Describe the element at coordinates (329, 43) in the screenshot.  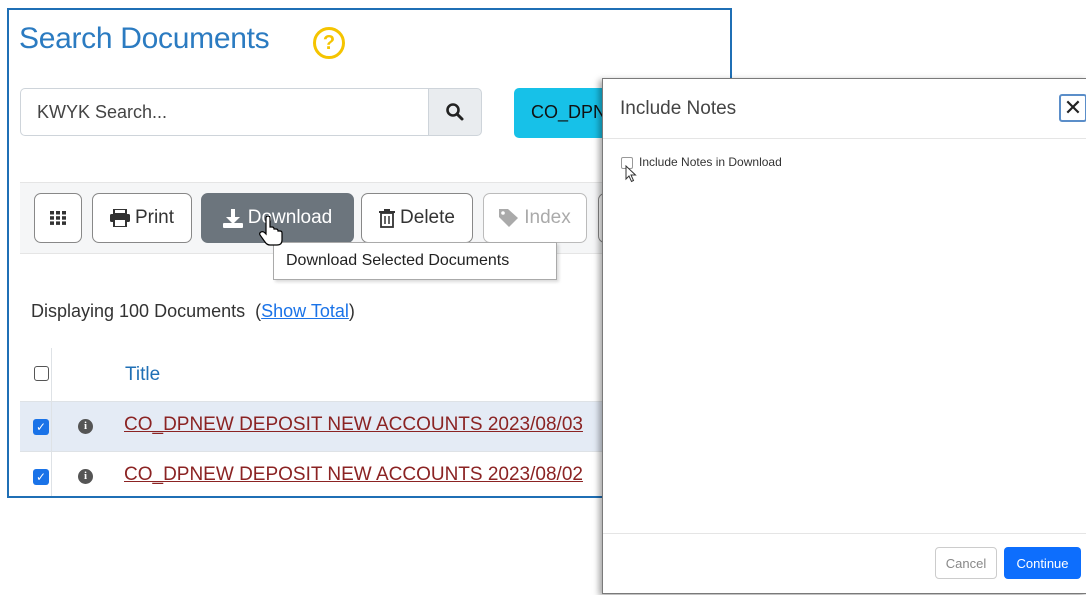
I see `help-icon: ?` at that location.